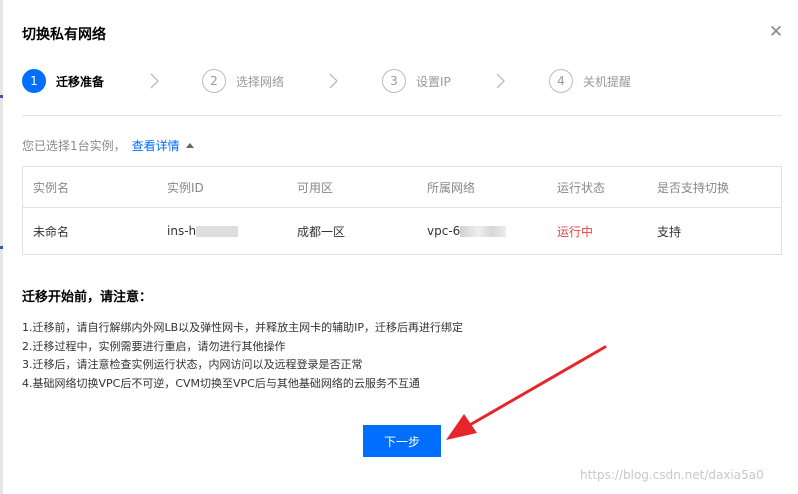  What do you see at coordinates (321, 231) in the screenshot?
I see `zone-cell: 成都一区` at bounding box center [321, 231].